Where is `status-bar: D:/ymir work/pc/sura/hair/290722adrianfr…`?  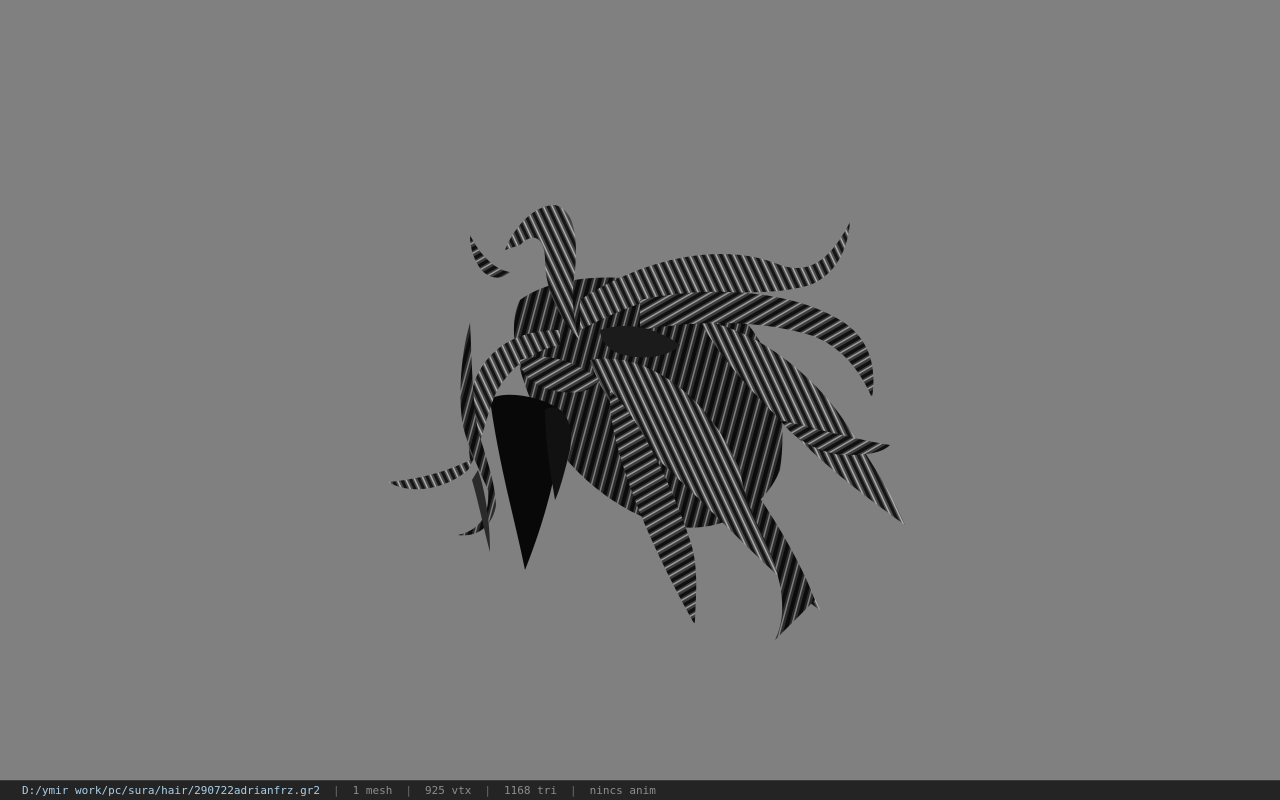
status-bar: D:/ymir work/pc/sura/hair/290722adrianfr… is located at coordinates (640, 790).